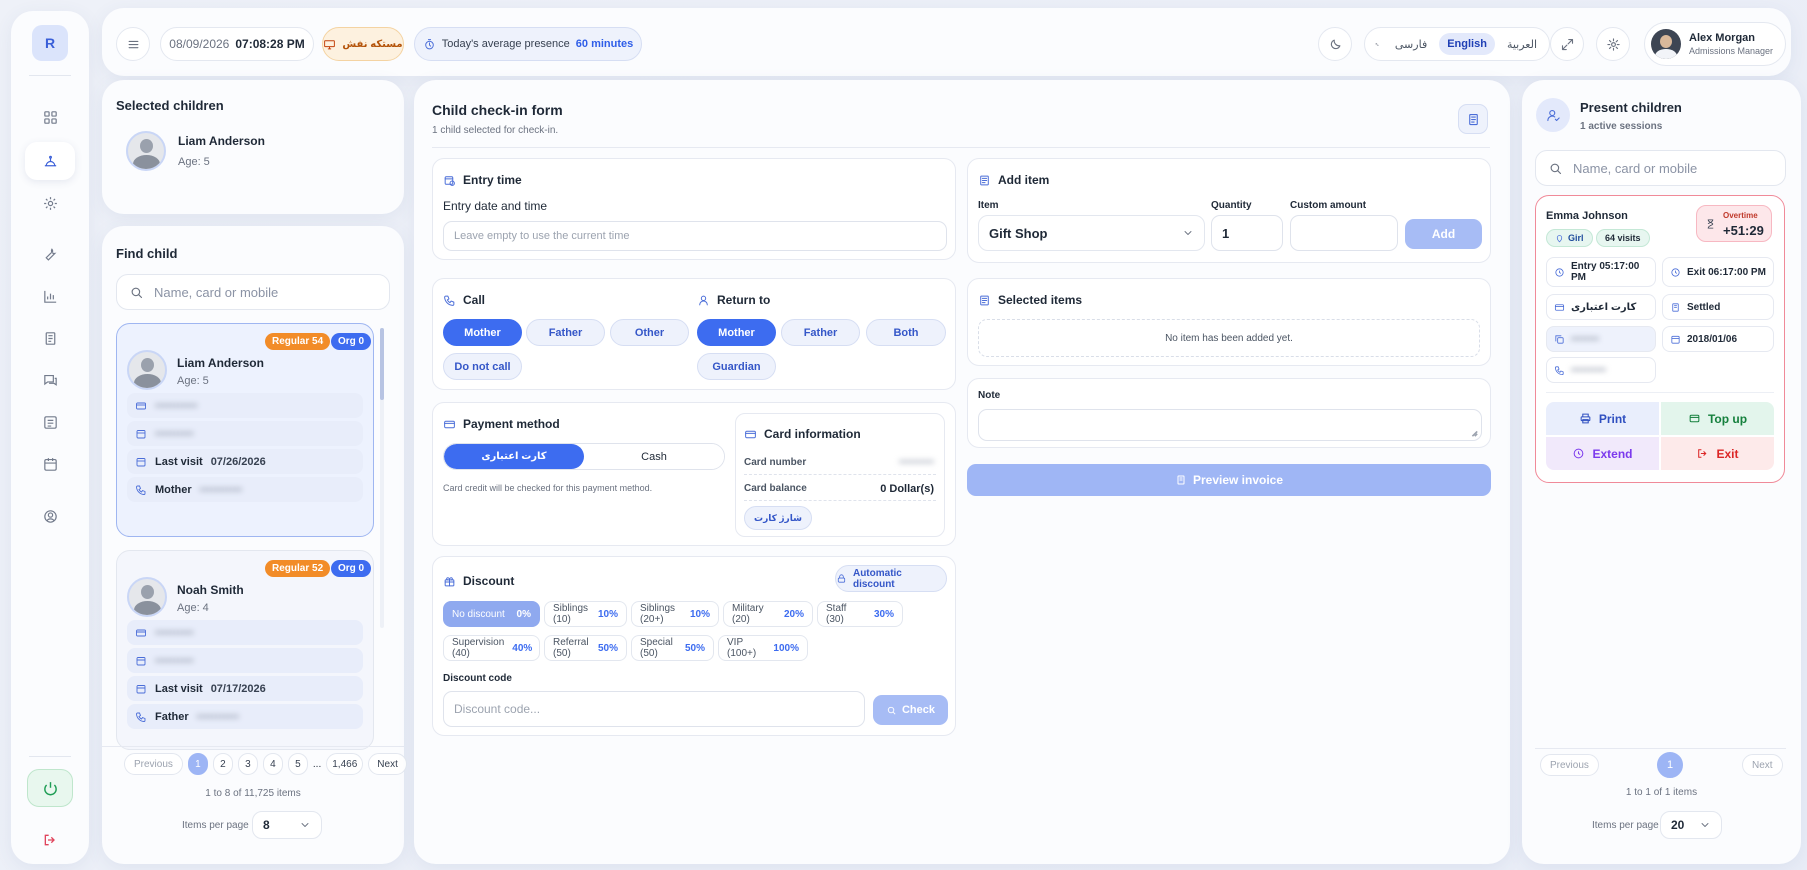 This screenshot has height=870, width=1807. Describe the element at coordinates (50, 161) in the screenshot. I see `sidebar-item-check-in` at that location.